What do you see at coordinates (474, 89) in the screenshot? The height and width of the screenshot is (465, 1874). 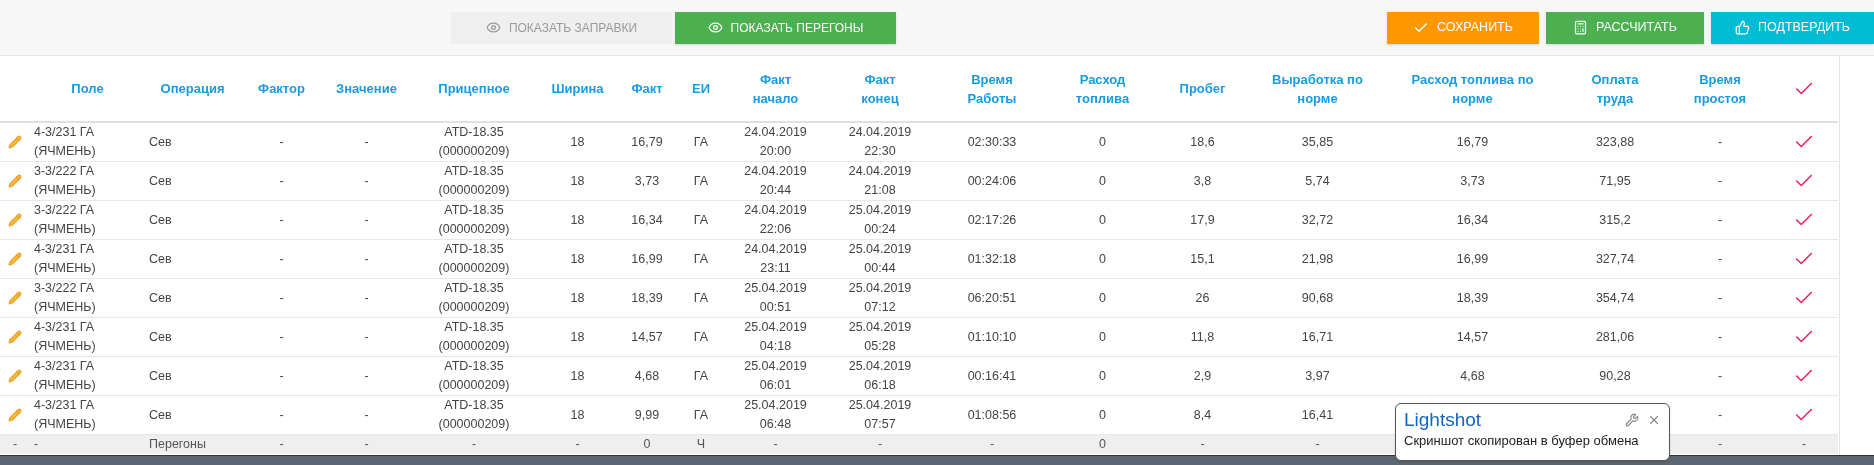 I see `column-header: Прицепное` at bounding box center [474, 89].